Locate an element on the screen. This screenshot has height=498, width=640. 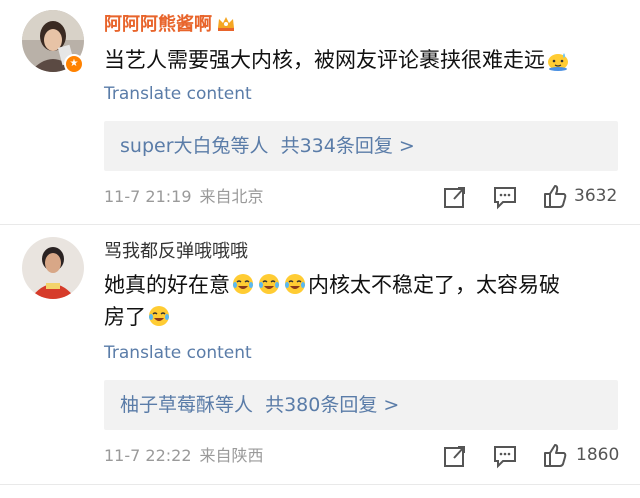
reply-users: super大白兔 is located at coordinates (175, 146).